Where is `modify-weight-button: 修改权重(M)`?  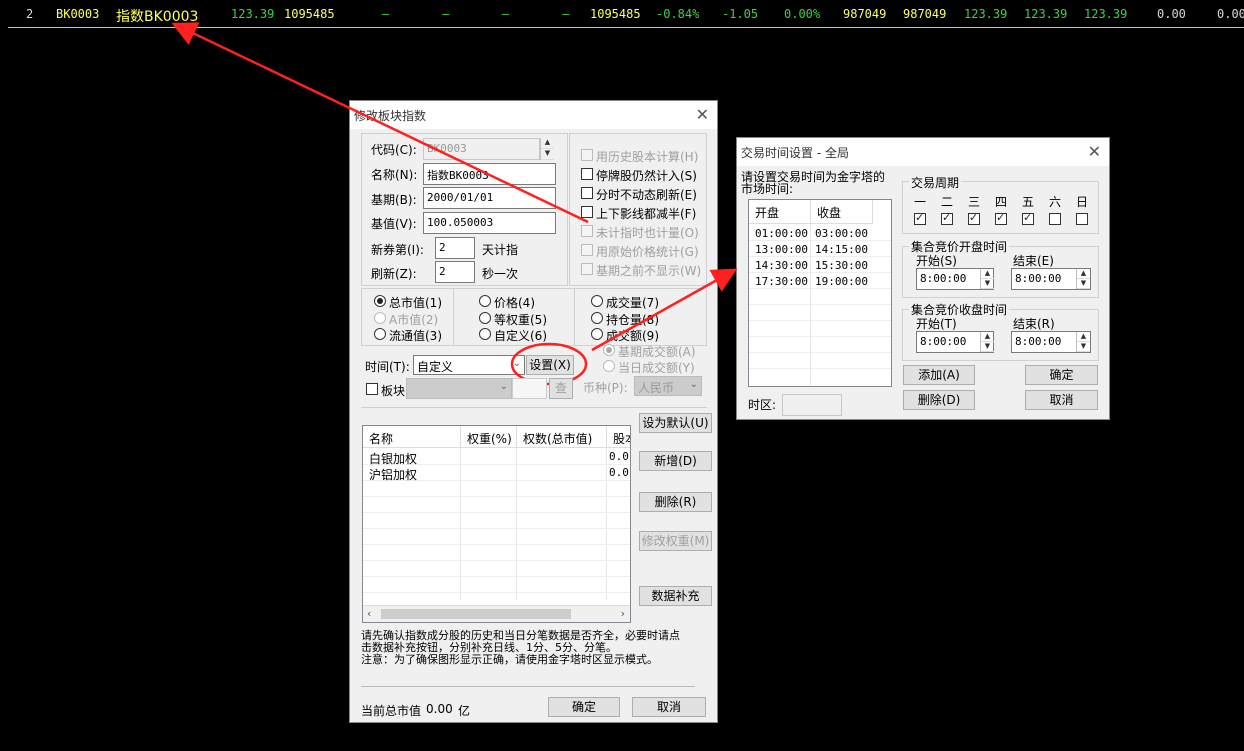 modify-weight-button: 修改权重(M) is located at coordinates (675, 541).